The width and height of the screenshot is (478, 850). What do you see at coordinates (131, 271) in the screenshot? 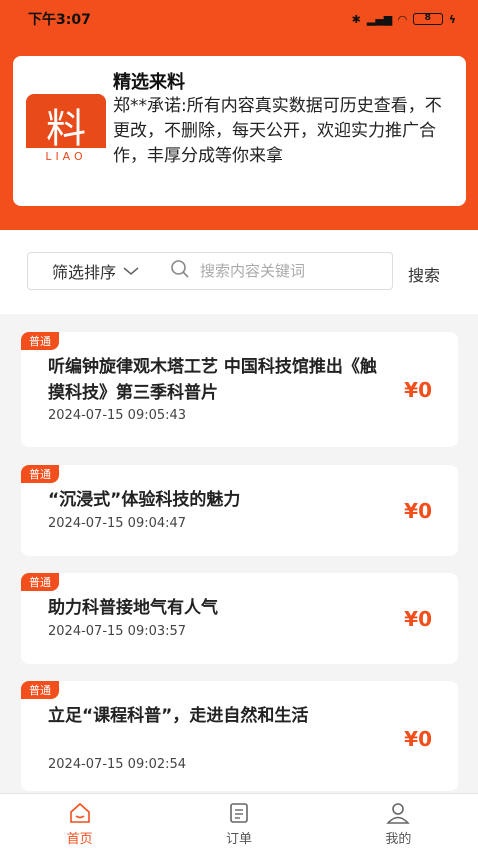
I see `chevron-down-icon` at bounding box center [131, 271].